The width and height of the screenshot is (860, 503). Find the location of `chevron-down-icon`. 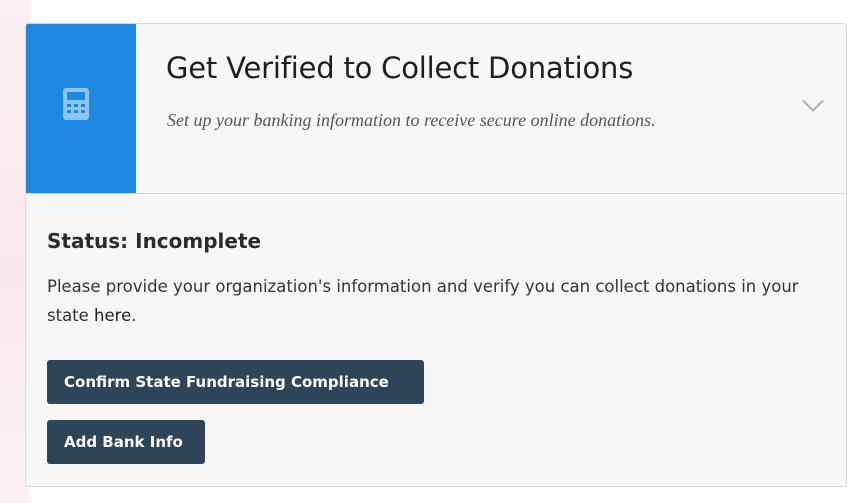

chevron-down-icon is located at coordinates (813, 106).